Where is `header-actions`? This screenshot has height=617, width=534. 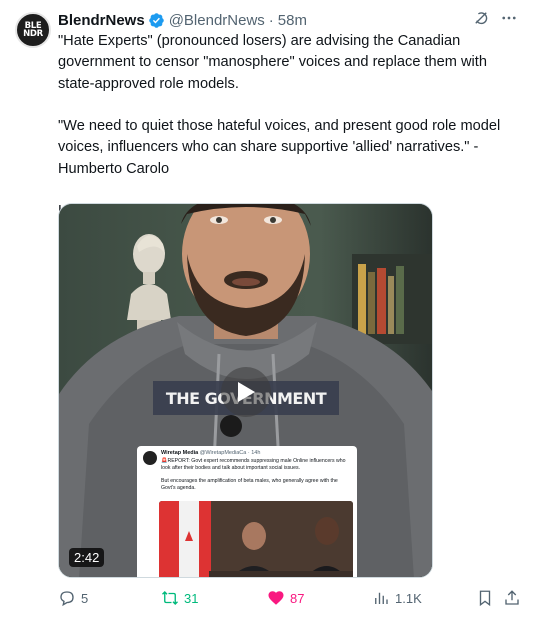
header-actions is located at coordinates (495, 18).